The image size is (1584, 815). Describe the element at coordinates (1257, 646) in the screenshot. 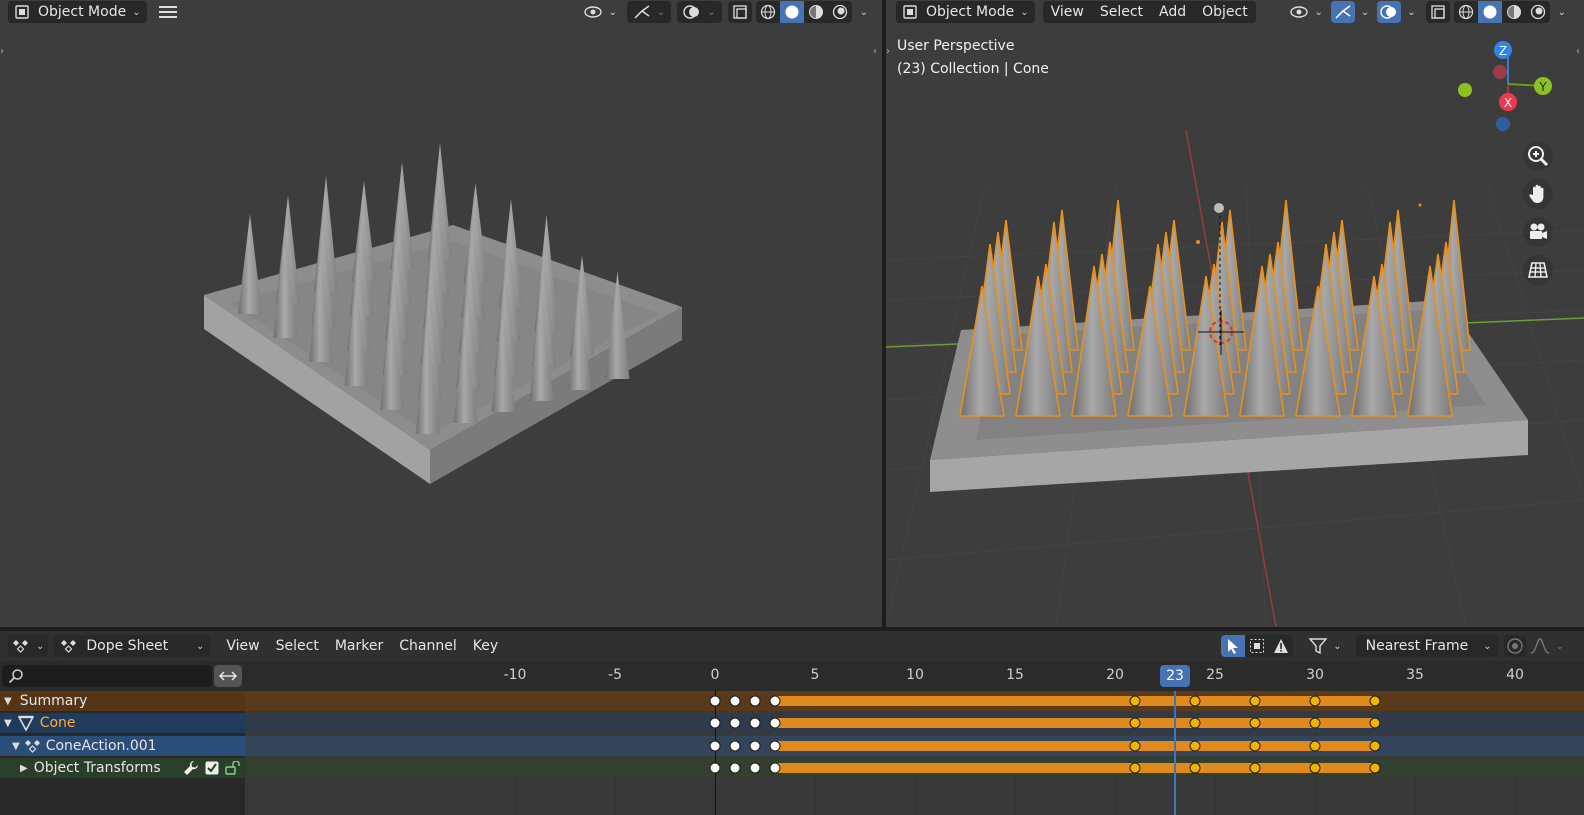

I see `show-hidden-toggle` at that location.